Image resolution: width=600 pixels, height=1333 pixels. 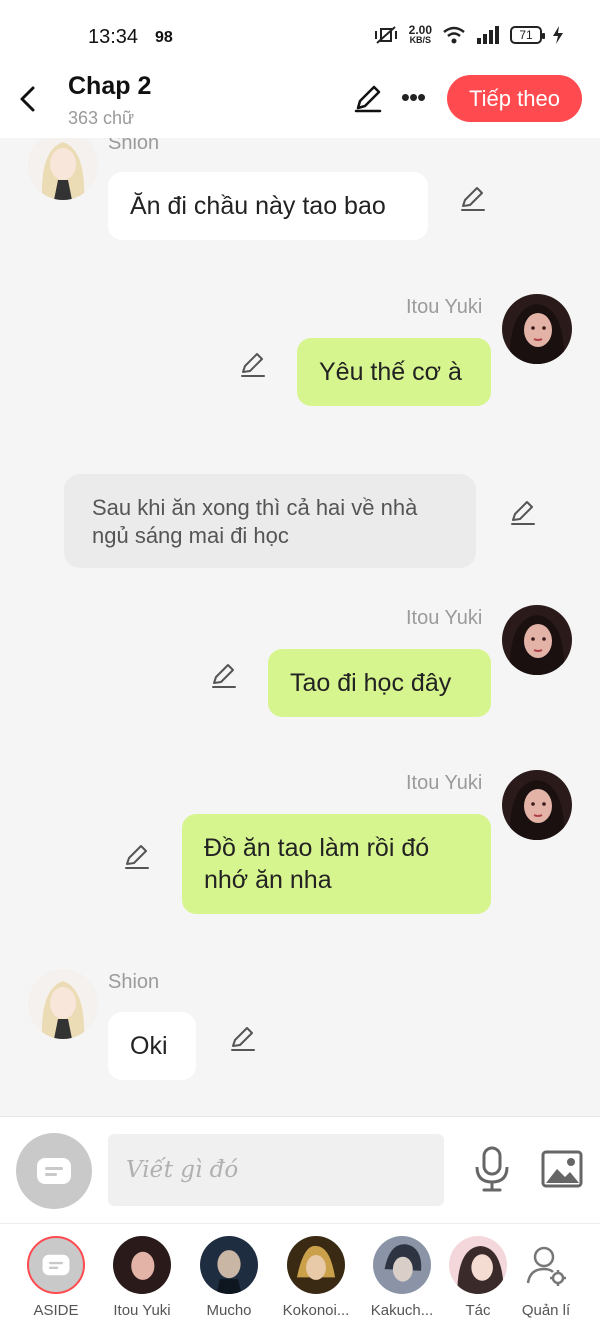 What do you see at coordinates (164, 37) in the screenshot?
I see `status-badge: 98` at bounding box center [164, 37].